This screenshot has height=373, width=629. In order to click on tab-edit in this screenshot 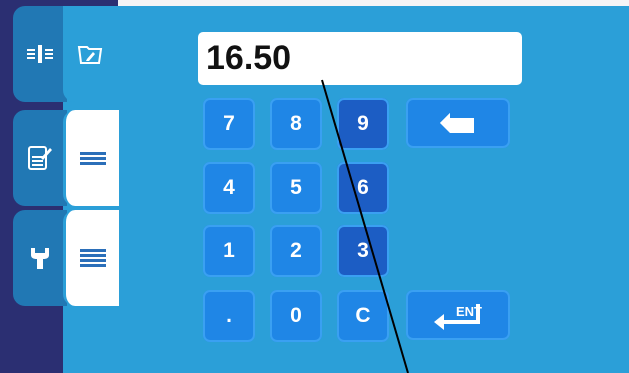, I will do `click(40, 158)`.